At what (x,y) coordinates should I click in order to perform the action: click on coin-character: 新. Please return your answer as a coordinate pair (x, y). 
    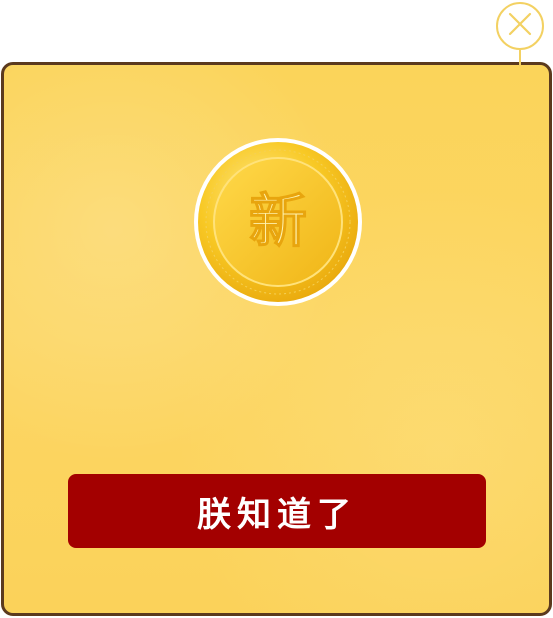
    Looking at the image, I should click on (278, 221).